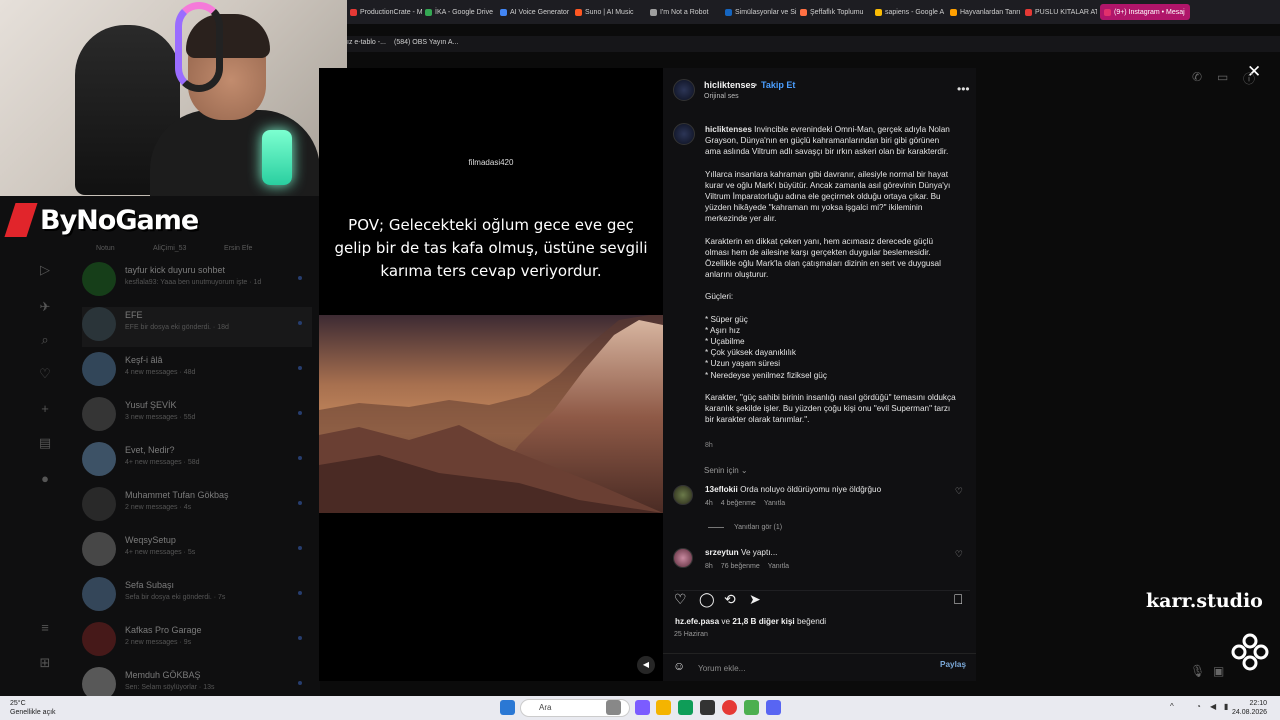 The width and height of the screenshot is (1280, 720). I want to click on conversation-row: Muhammet Tufan Gökbaş 2 new messages · 4s, so click(197, 507).